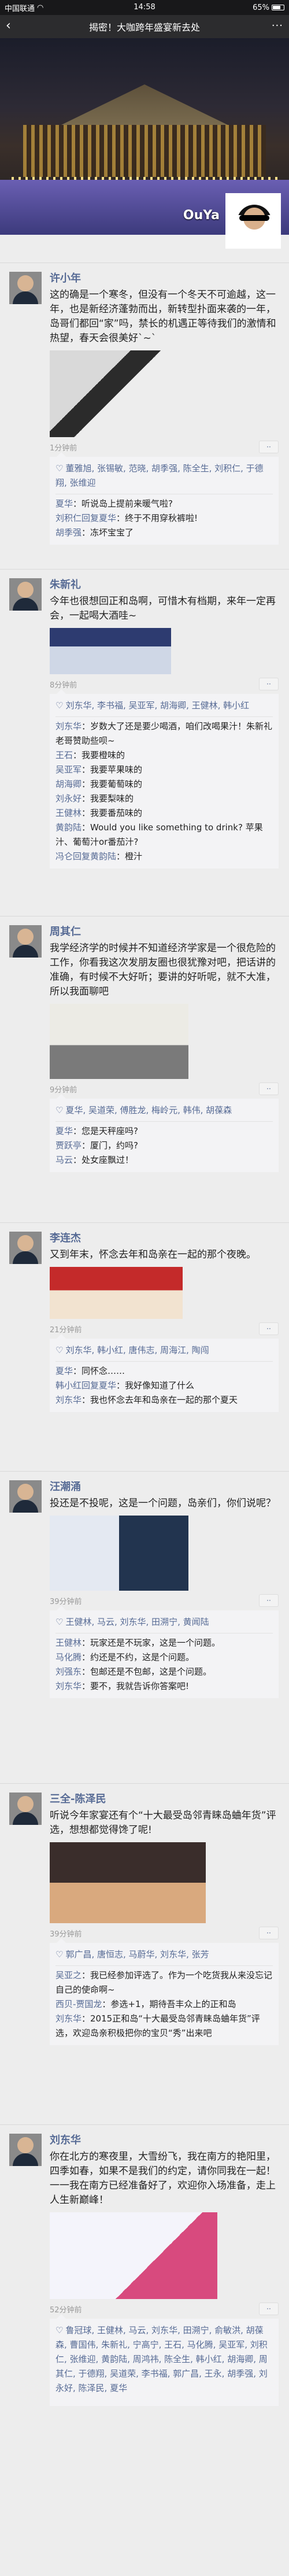 The width and height of the screenshot is (289, 2576). What do you see at coordinates (164, 1982) in the screenshot?
I see `comment-item: 吴亚之：我已经参加评选了。作为一个吃货我从来没忘记自己的使命啊~` at bounding box center [164, 1982].